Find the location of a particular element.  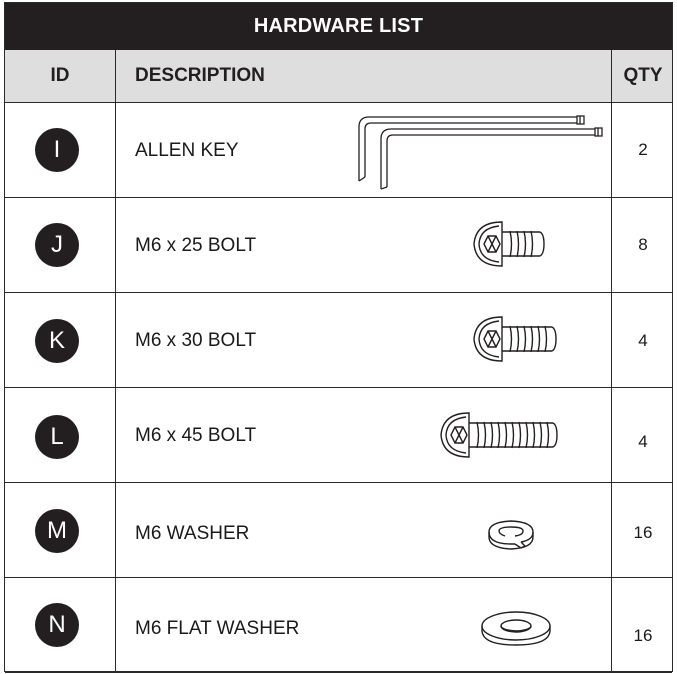

table-title: HARDWARE LIST is located at coordinates (338, 26).